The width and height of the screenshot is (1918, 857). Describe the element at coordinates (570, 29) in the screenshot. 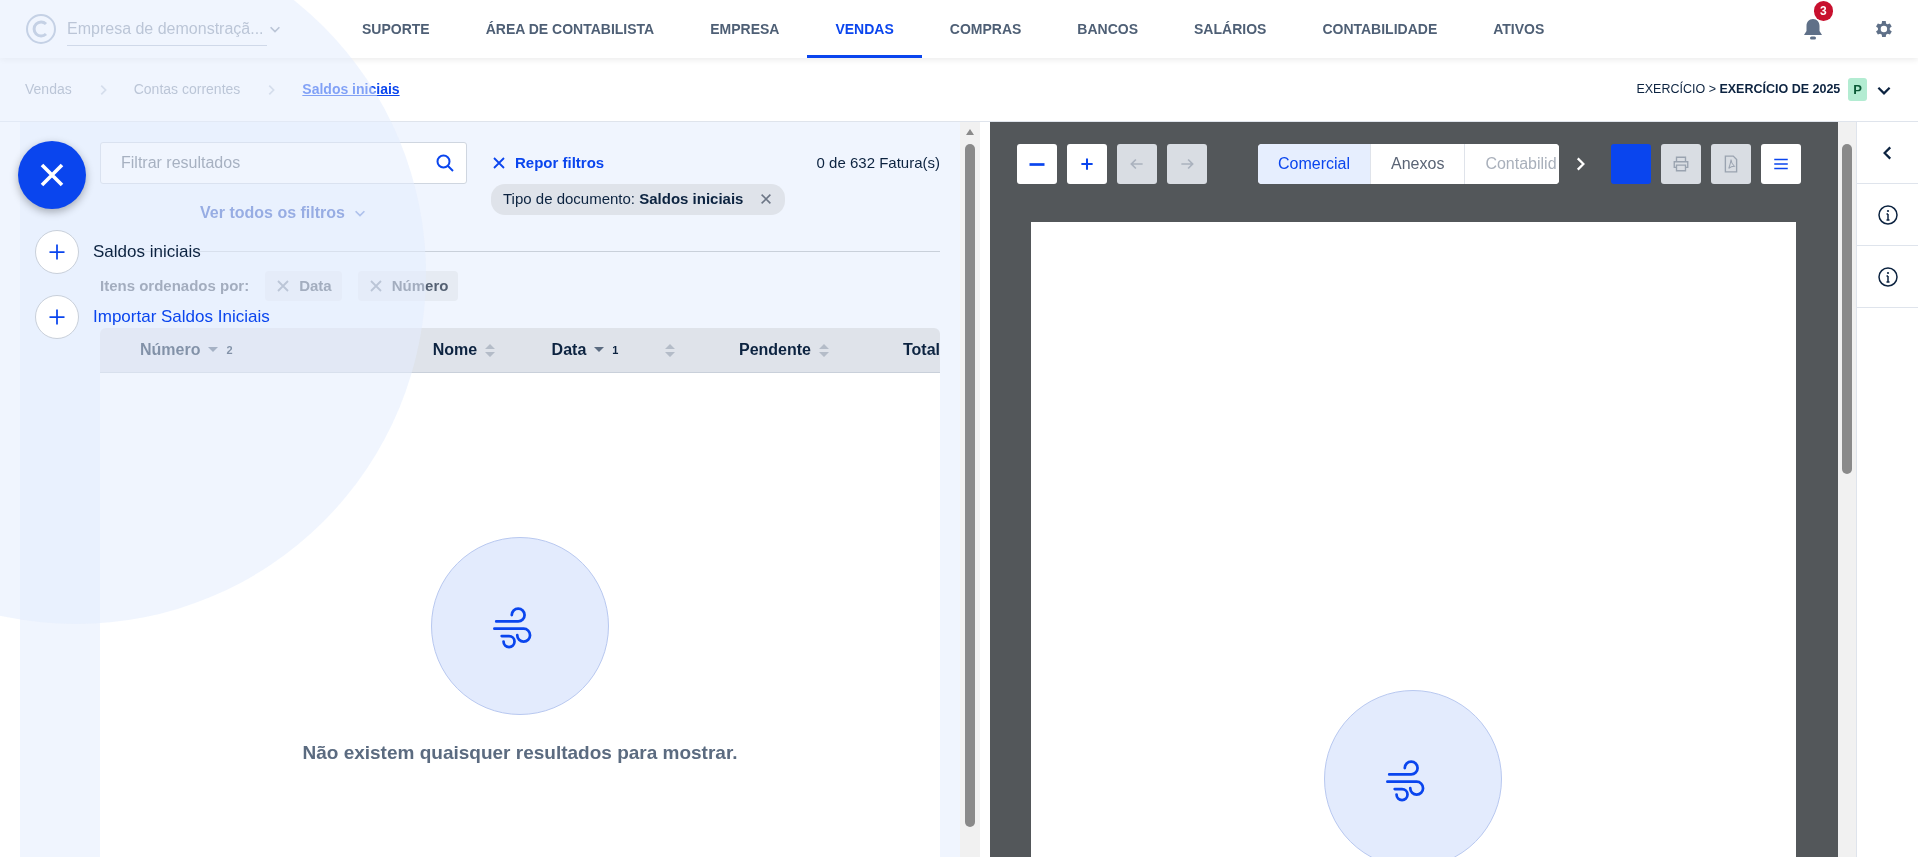

I see `nav-tab: ÁREA DE CONTABILISTA` at that location.